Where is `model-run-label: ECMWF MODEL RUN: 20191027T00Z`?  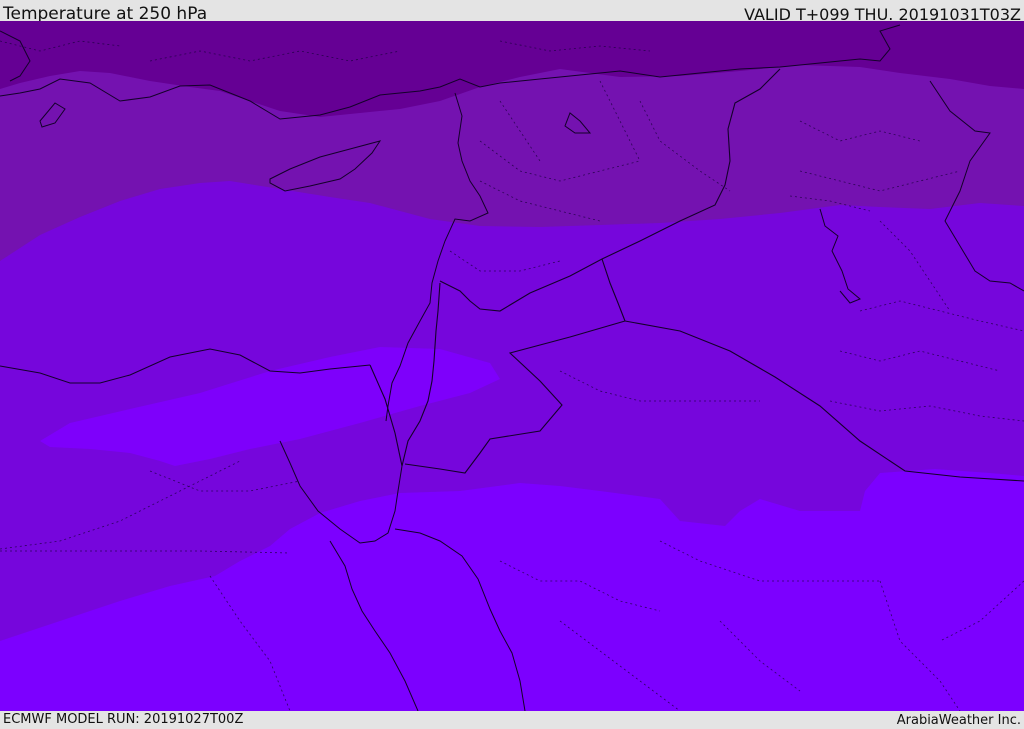
model-run-label: ECMWF MODEL RUN: 20191027T00Z is located at coordinates (123, 719).